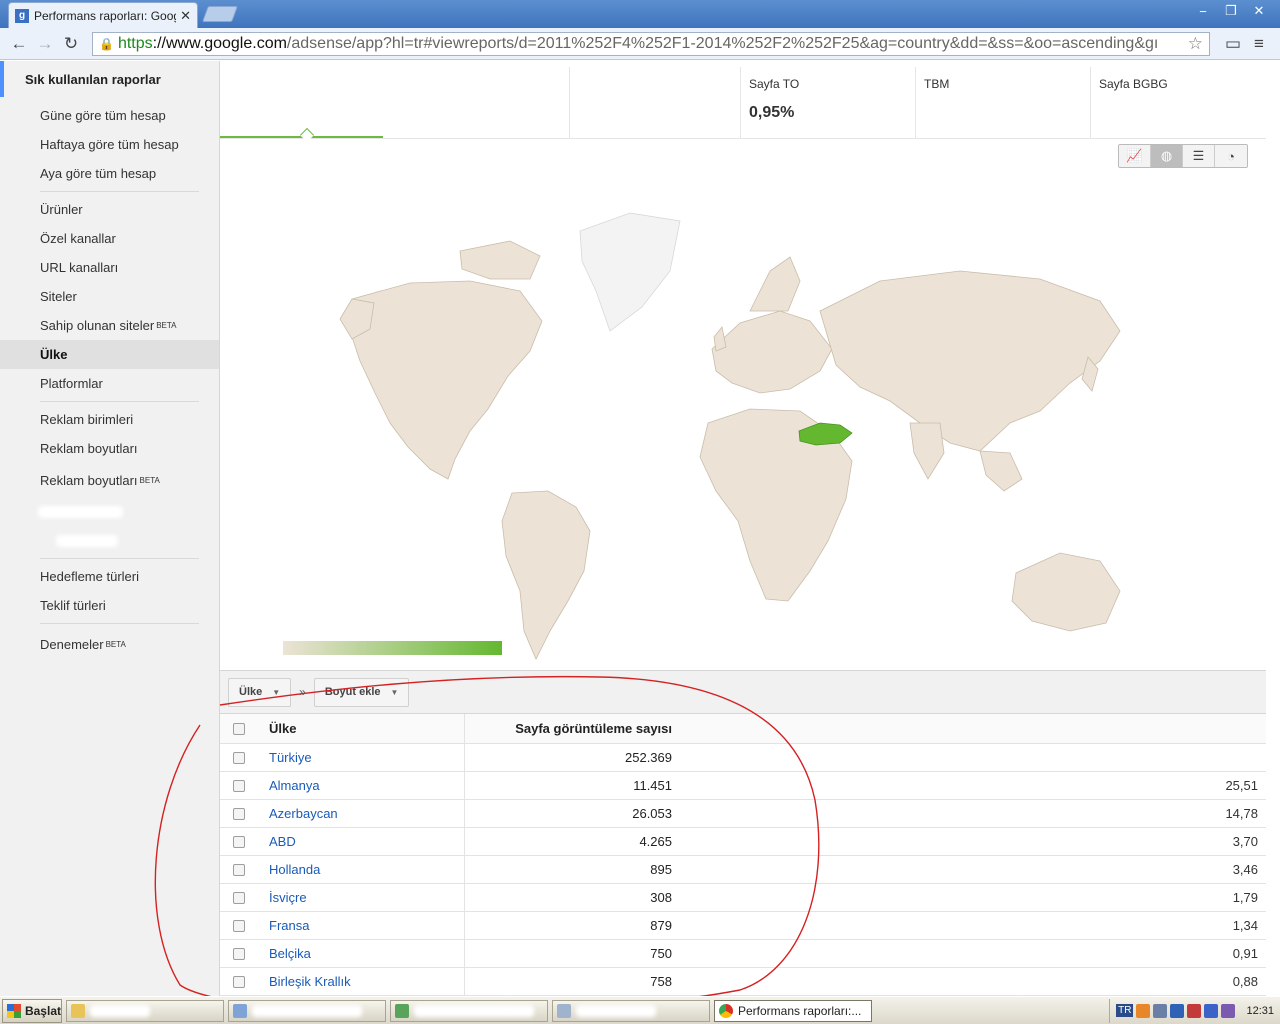 Image resolution: width=1280 pixels, height=1024 pixels. What do you see at coordinates (1177, 1010) in the screenshot?
I see `network-icon` at bounding box center [1177, 1010].